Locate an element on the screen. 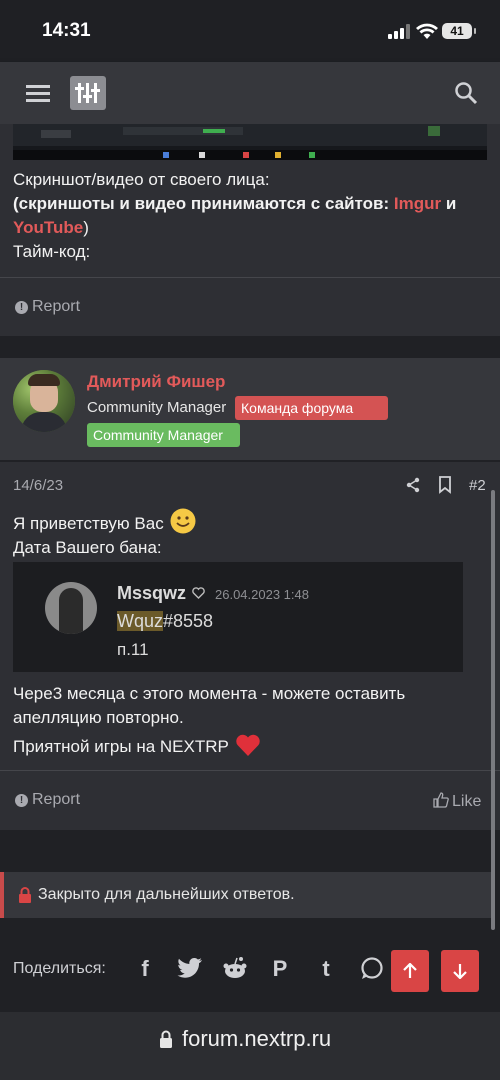  like-label: Like is located at coordinates (467, 801).